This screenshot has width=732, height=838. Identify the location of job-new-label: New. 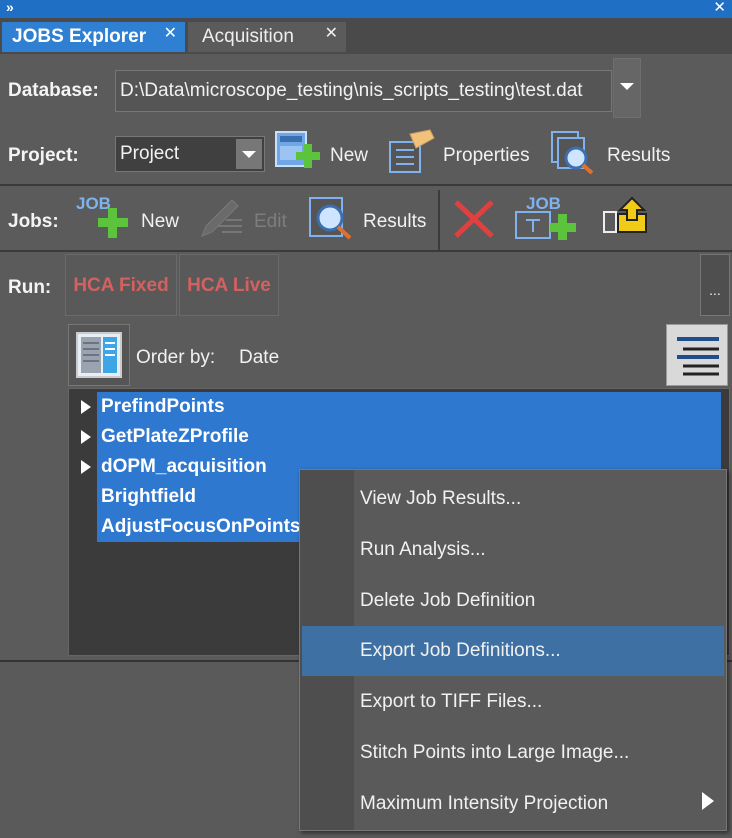
(160, 222).